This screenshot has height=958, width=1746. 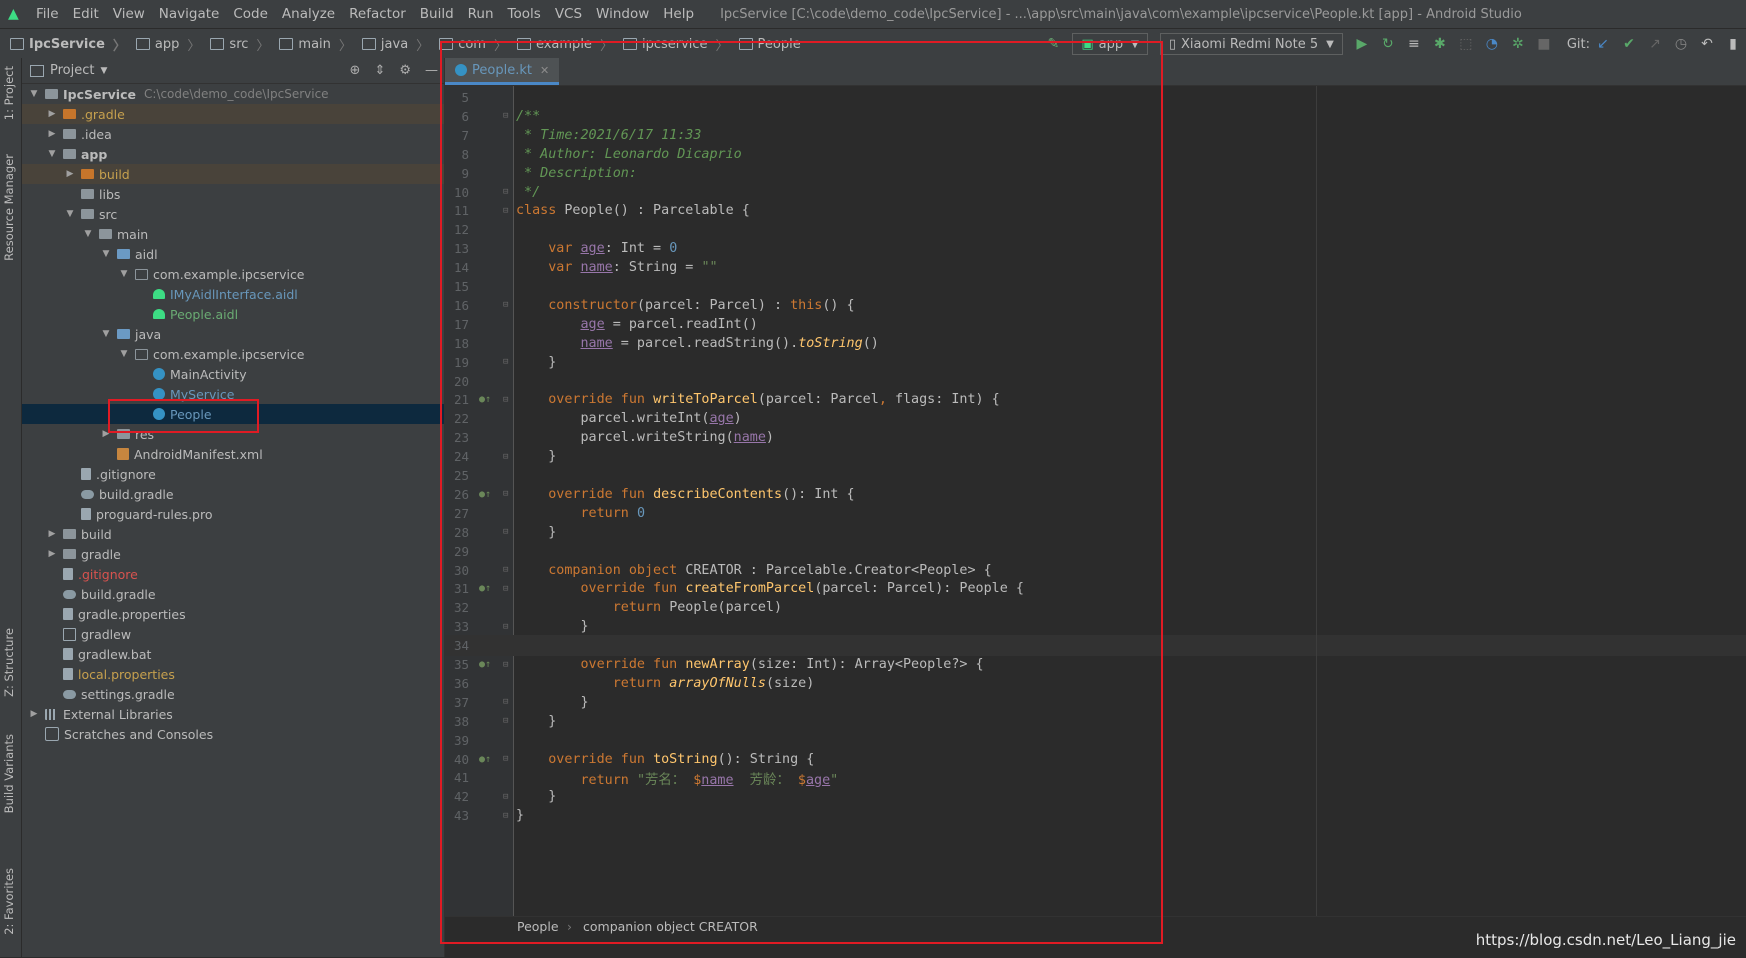 I want to click on tree-item: People, so click(x=233, y=414).